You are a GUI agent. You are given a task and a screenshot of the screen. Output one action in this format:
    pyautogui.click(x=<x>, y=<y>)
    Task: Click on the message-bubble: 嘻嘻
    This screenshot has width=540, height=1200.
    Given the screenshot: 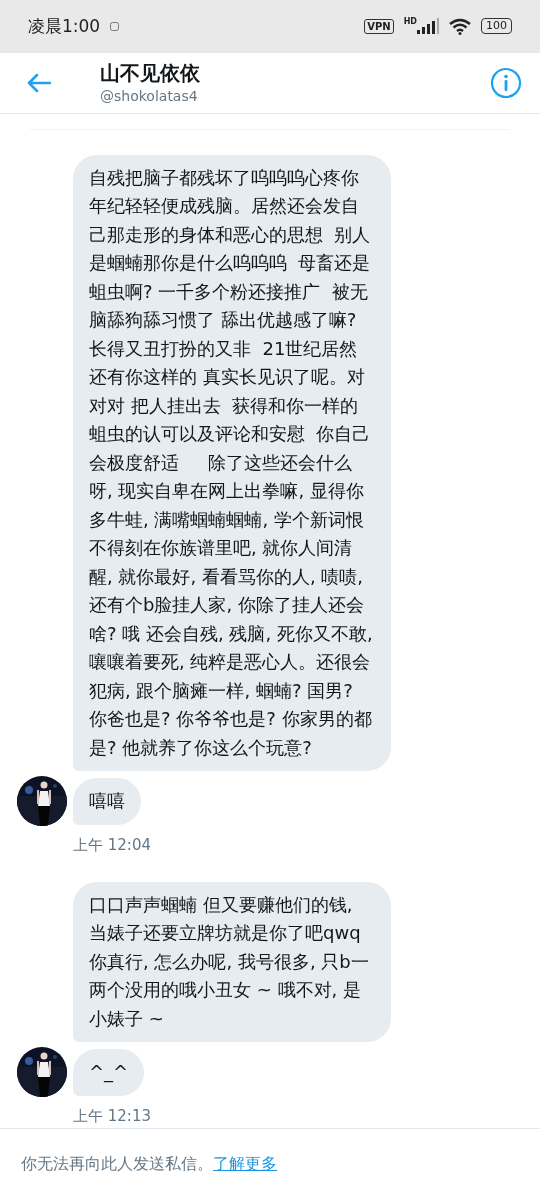 What is the action you would take?
    pyautogui.click(x=107, y=801)
    